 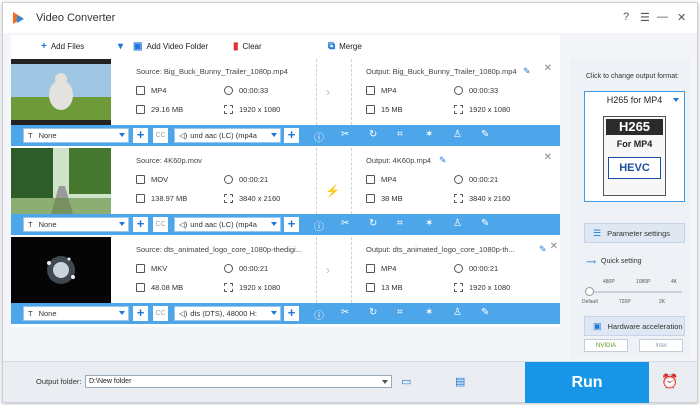 What do you see at coordinates (159, 287) in the screenshot?
I see `input-size: 48.08 MB` at bounding box center [159, 287].